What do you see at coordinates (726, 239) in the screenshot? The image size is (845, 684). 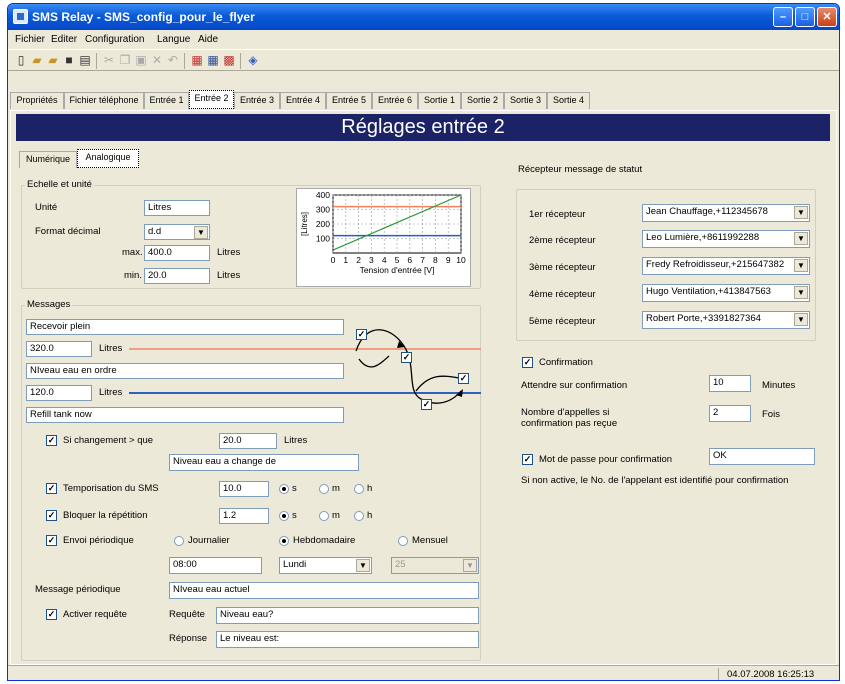 I see `receiver-2-select: Leo Lumière,+8611992288 ▼` at bounding box center [726, 239].